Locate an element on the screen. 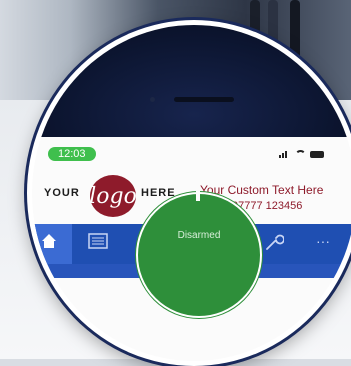  wrench-icon is located at coordinates (277, 244).